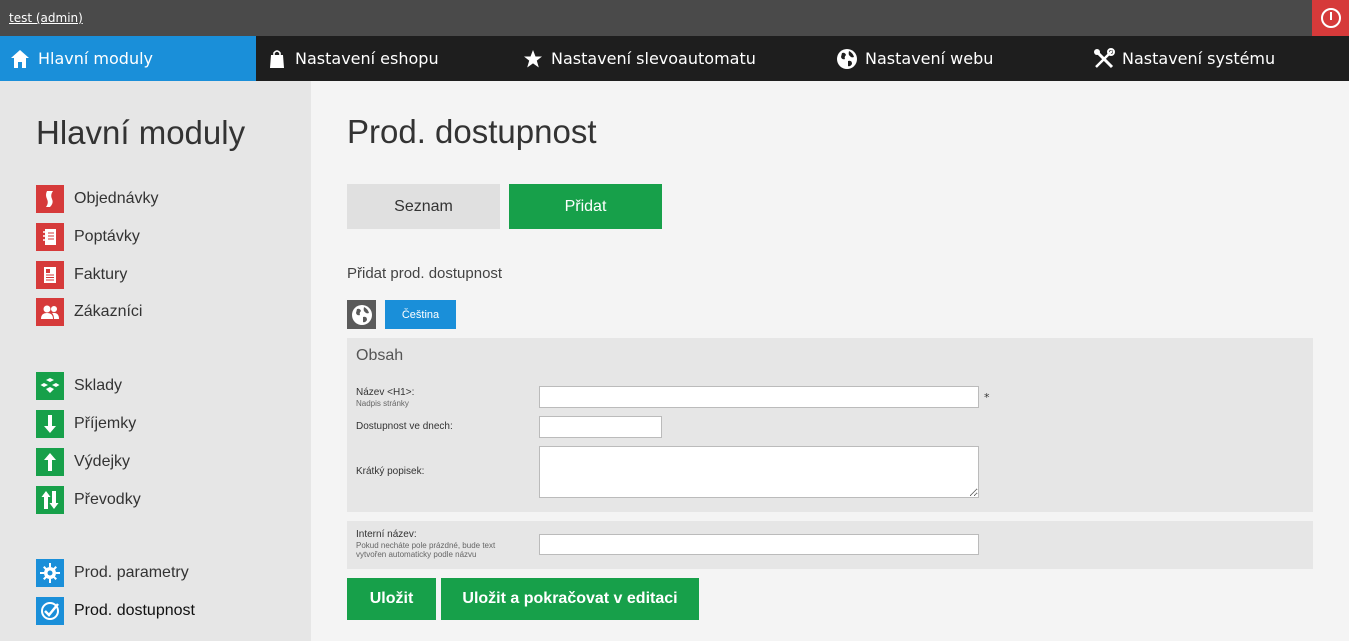 The image size is (1349, 641). Describe the element at coordinates (423, 206) in the screenshot. I see `tab-seznam: Seznam` at that location.